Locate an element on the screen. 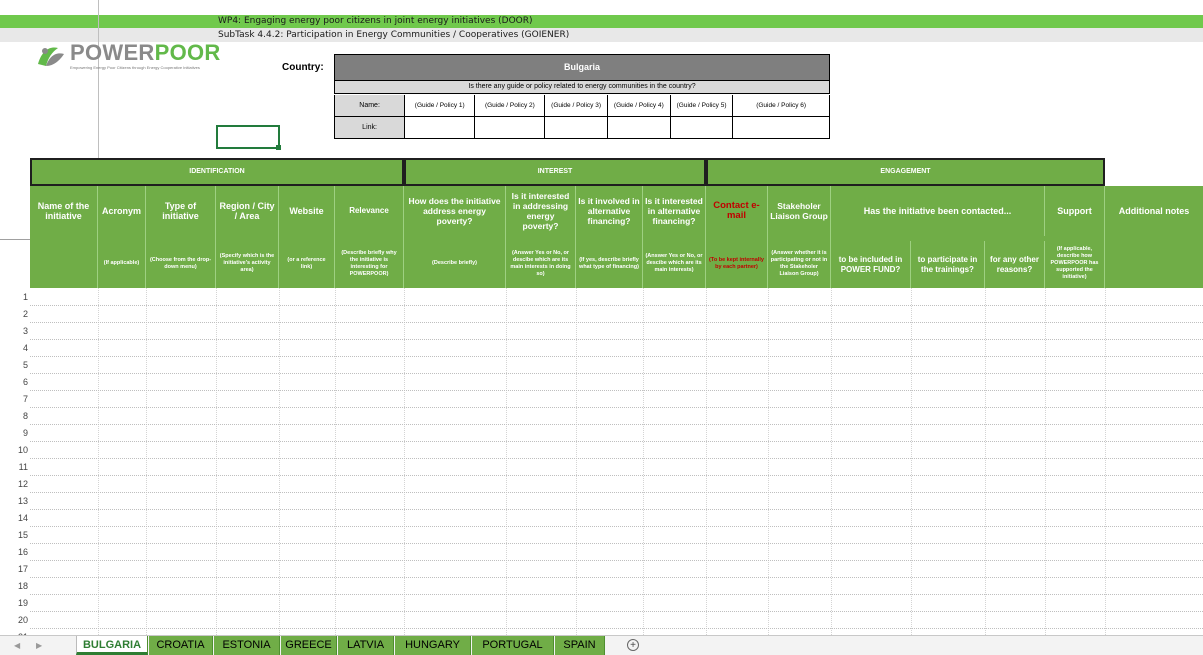 The width and height of the screenshot is (1203, 655). row-number: 14 is located at coordinates (14, 518).